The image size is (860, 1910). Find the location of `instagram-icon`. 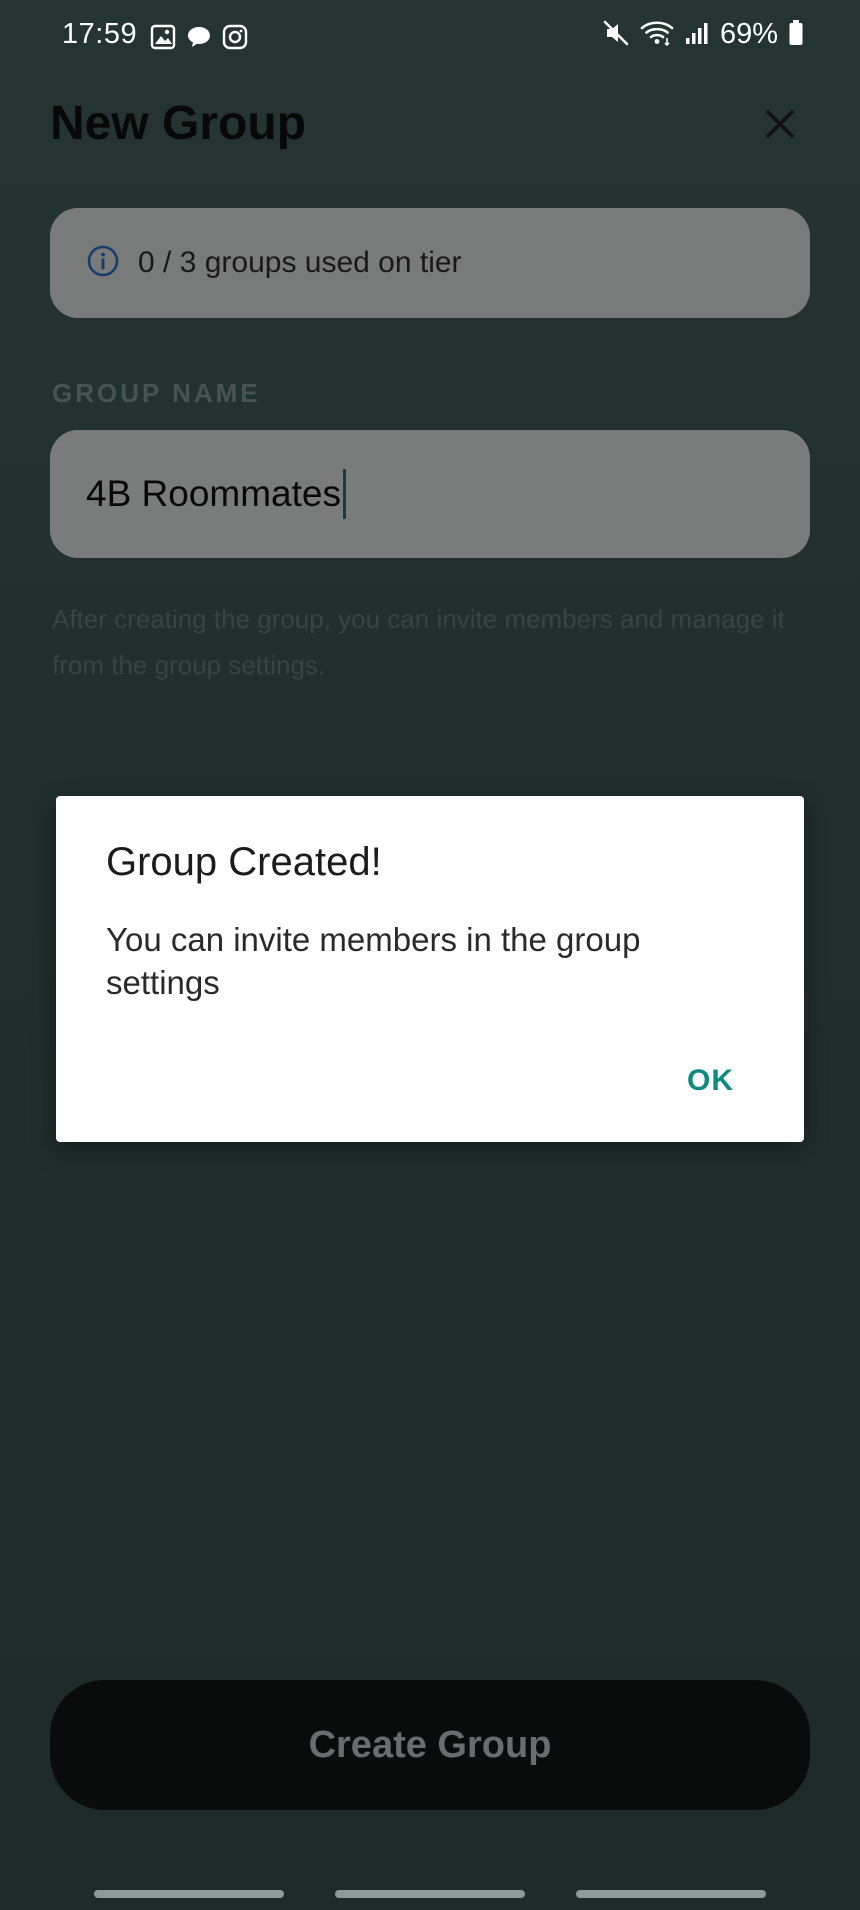

instagram-icon is located at coordinates (235, 39).